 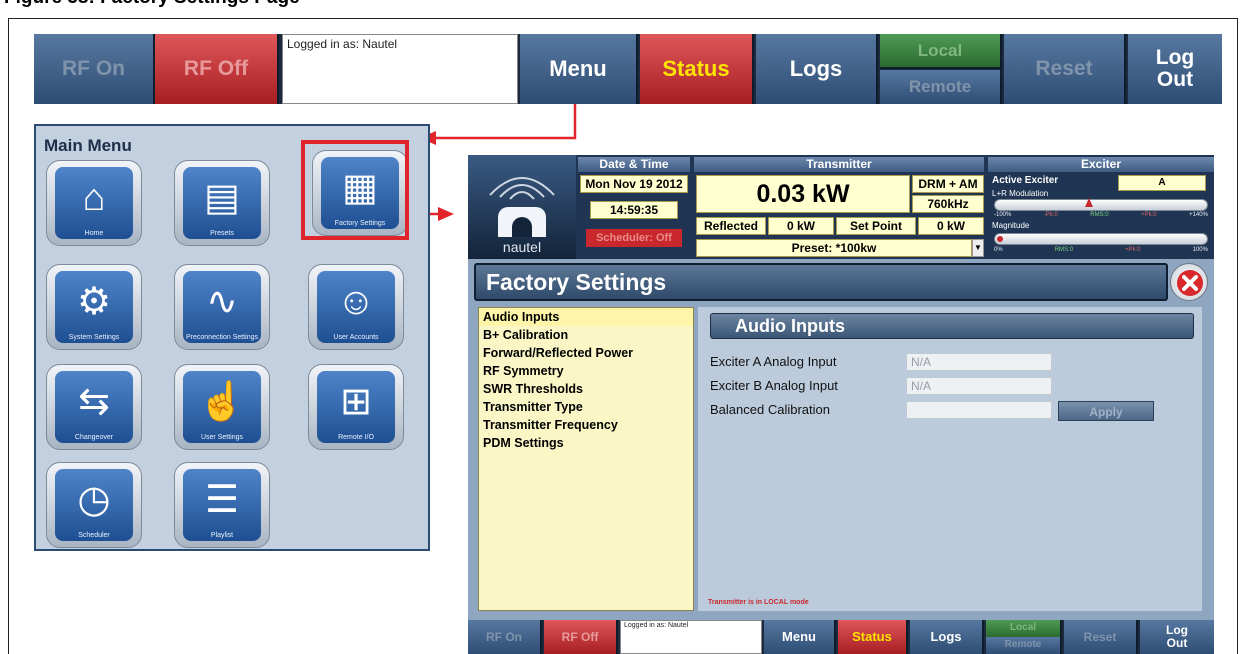 I want to click on menu-item-face: ◷ Scheduler, so click(x=94, y=505).